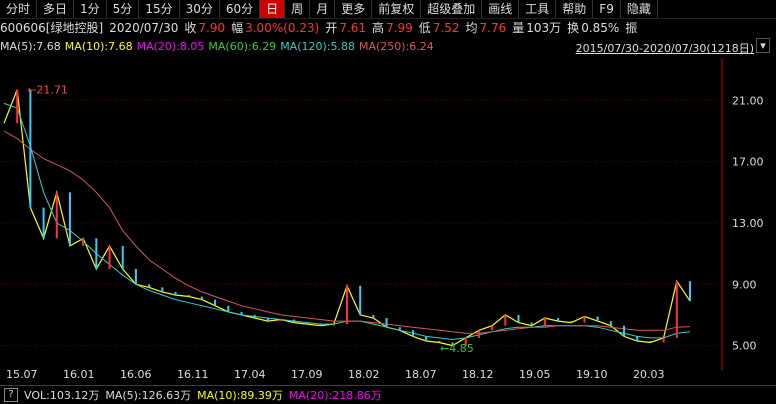 The image size is (776, 404). What do you see at coordinates (317, 46) in the screenshot?
I see `ma120-label: MA(120):5.88` at bounding box center [317, 46].